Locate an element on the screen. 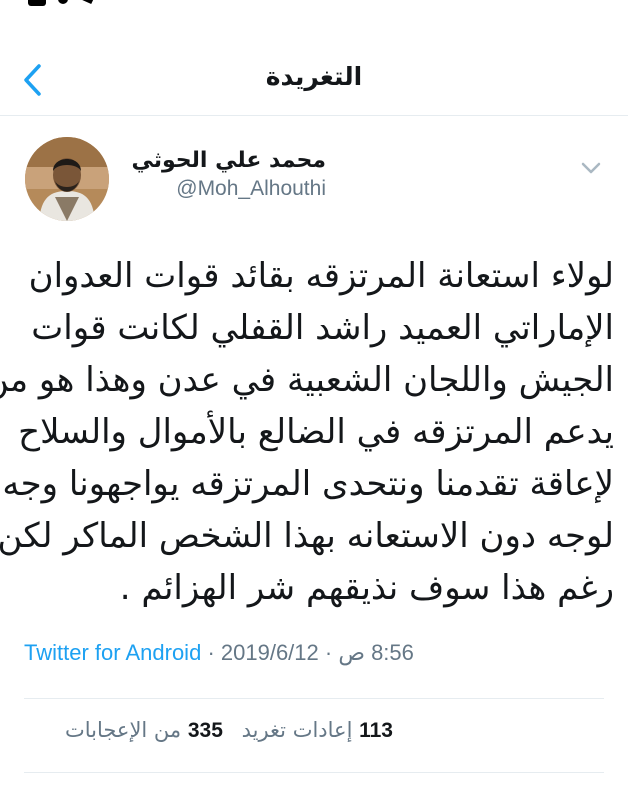 The width and height of the screenshot is (628, 794). status-bar is located at coordinates (314, 9).